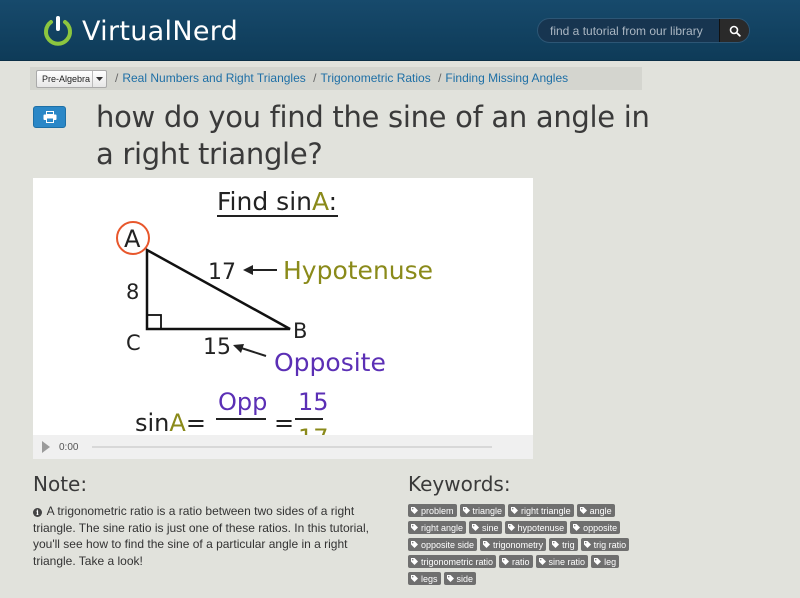 This screenshot has width=800, height=598. I want to click on keyword-tag: sine, so click(485, 527).